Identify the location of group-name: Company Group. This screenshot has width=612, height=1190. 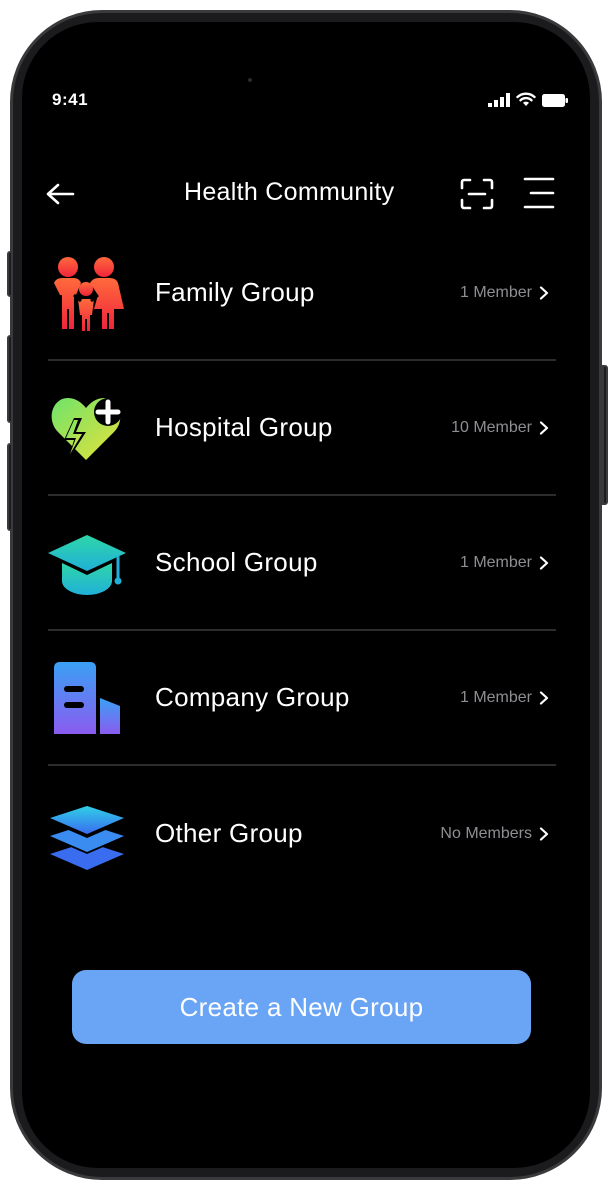
(252, 697).